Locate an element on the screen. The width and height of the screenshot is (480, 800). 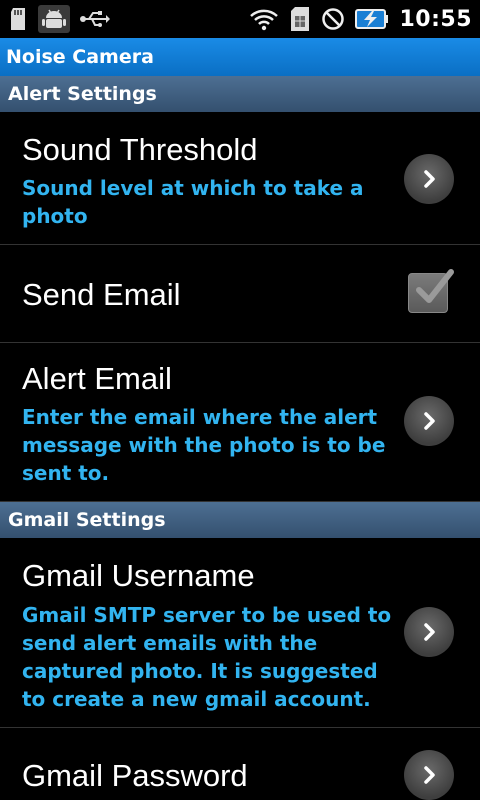
pref-title: Gmail Password is located at coordinates (135, 775).